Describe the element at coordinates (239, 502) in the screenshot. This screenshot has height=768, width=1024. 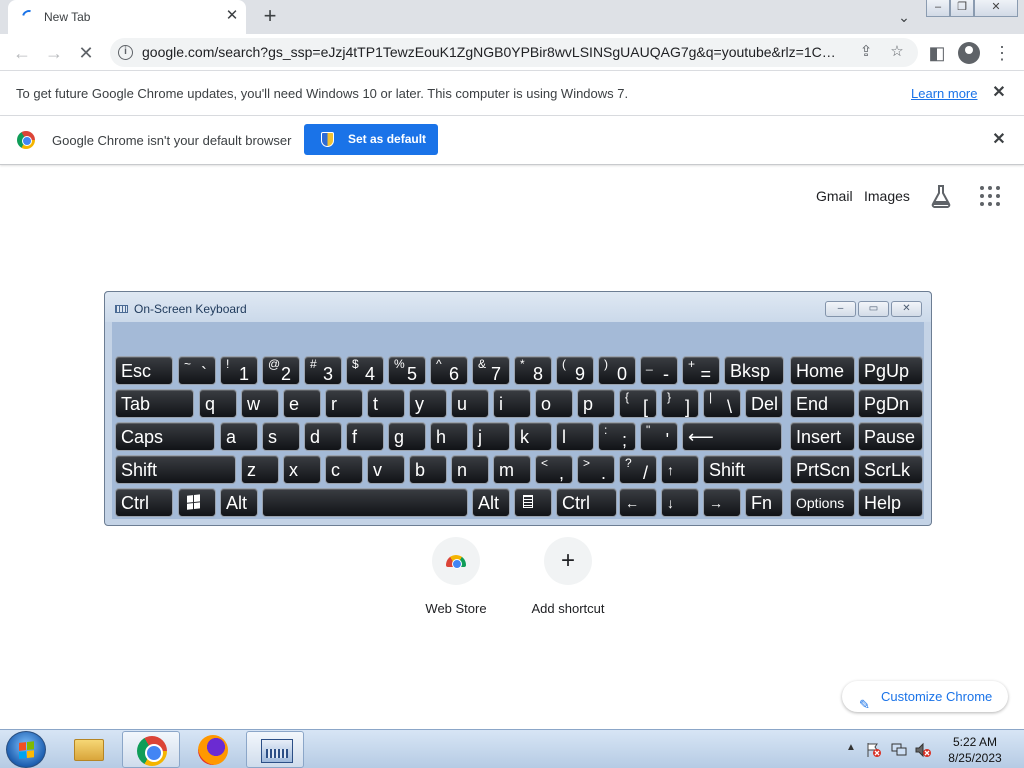
I see `osk-key-alt-4-2: Alt` at that location.